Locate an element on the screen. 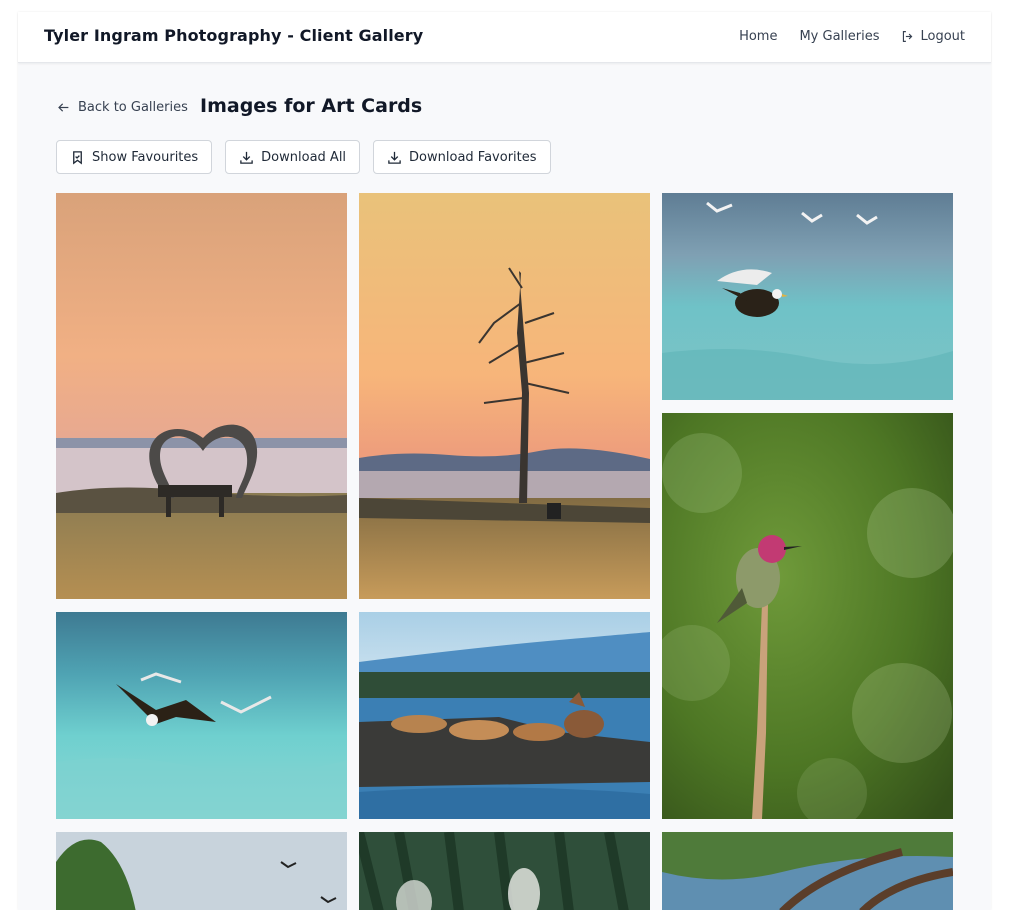 Image resolution: width=1021 pixels, height=910 pixels. sea-lions-image is located at coordinates (504, 715).